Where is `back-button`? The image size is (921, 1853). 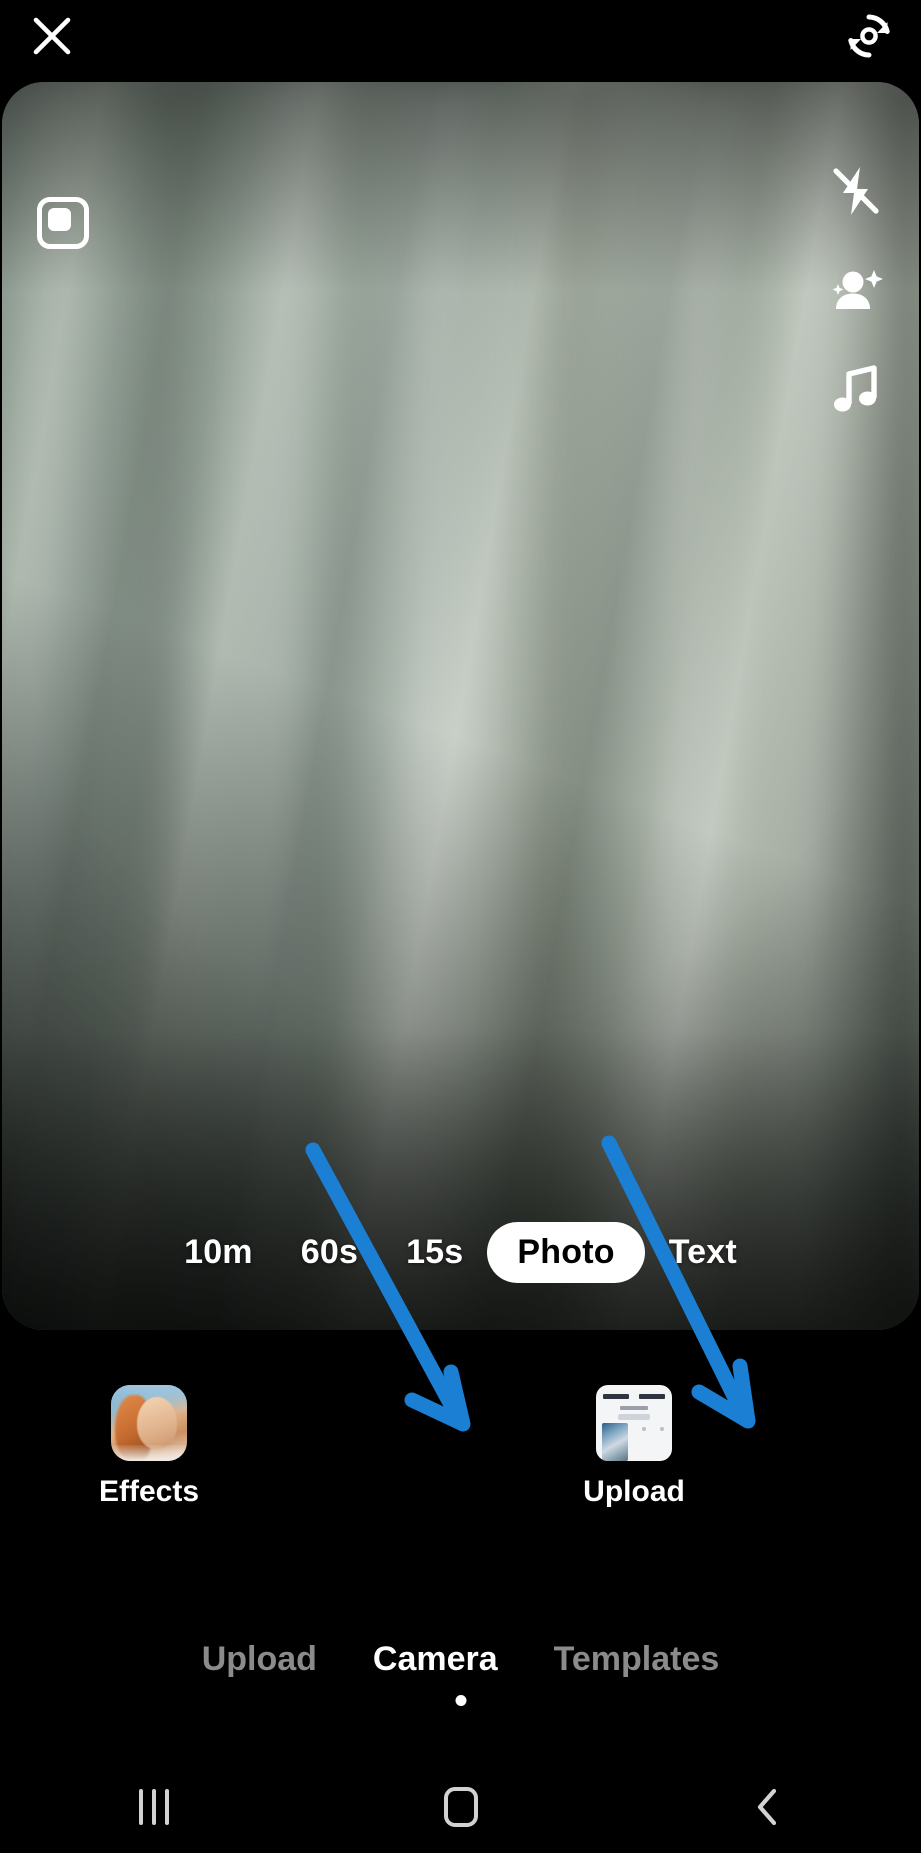 back-button is located at coordinates (767, 1806).